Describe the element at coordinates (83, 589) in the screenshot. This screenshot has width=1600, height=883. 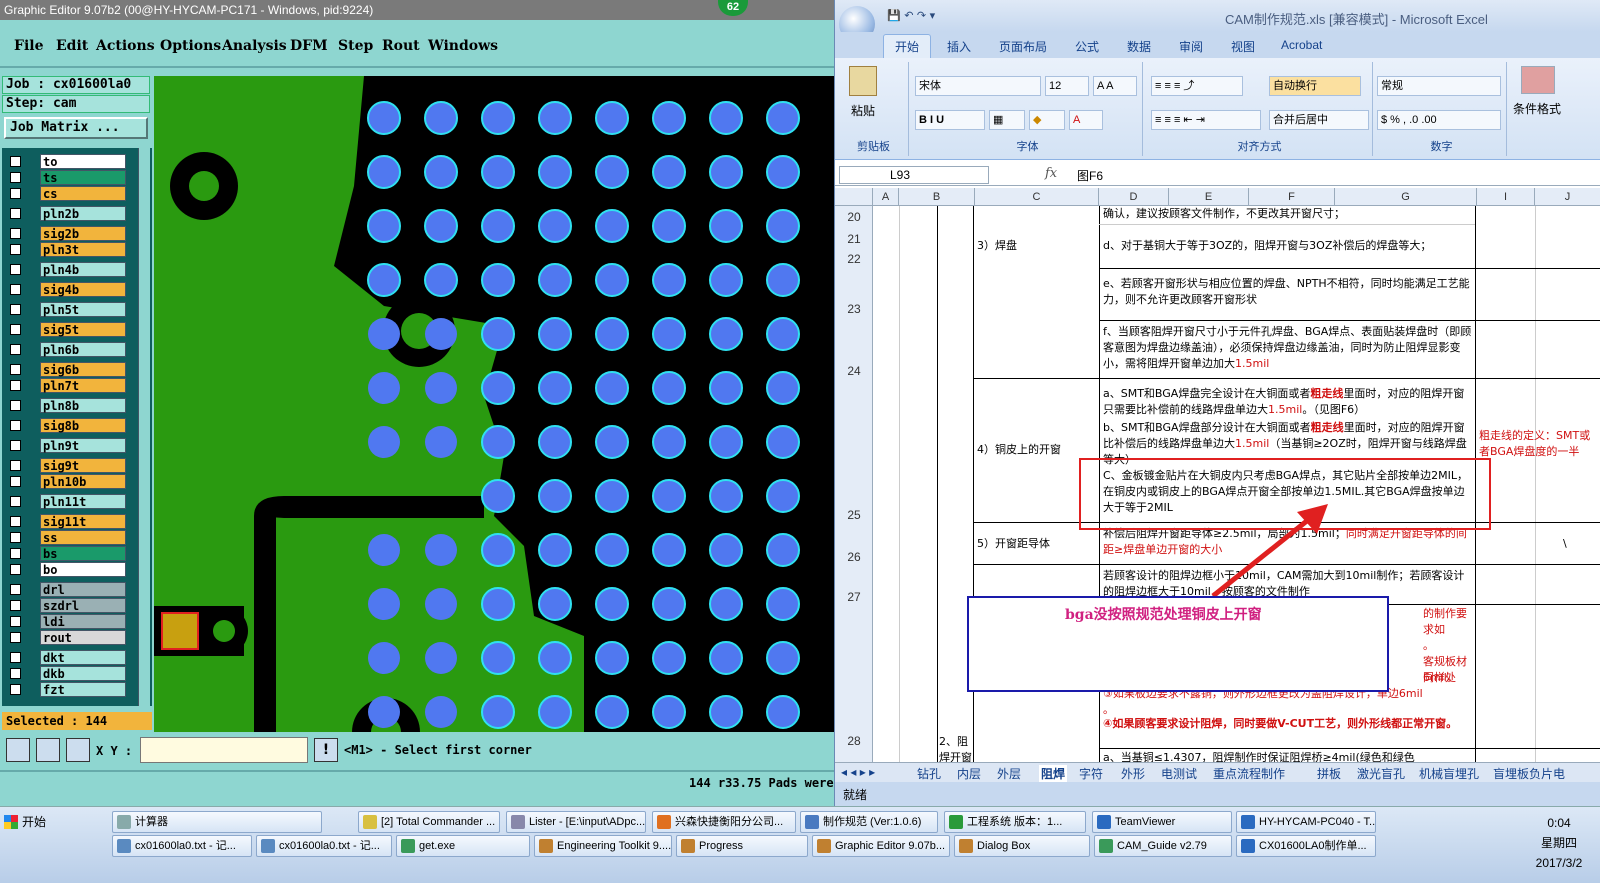
I see `layer-name: drl` at that location.